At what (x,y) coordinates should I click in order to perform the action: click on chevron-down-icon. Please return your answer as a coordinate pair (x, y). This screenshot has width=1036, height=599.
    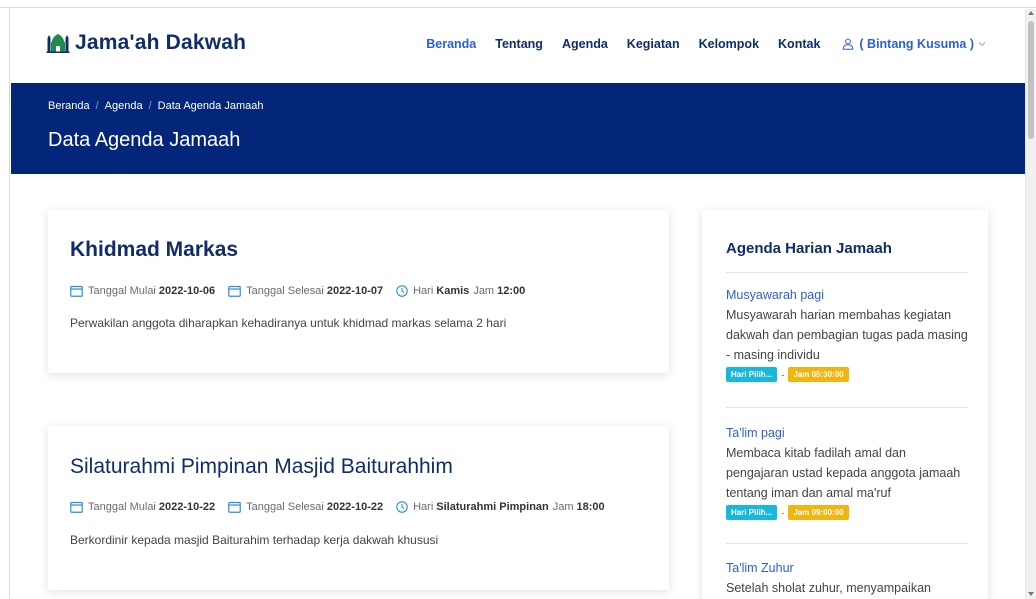
    Looking at the image, I should click on (982, 44).